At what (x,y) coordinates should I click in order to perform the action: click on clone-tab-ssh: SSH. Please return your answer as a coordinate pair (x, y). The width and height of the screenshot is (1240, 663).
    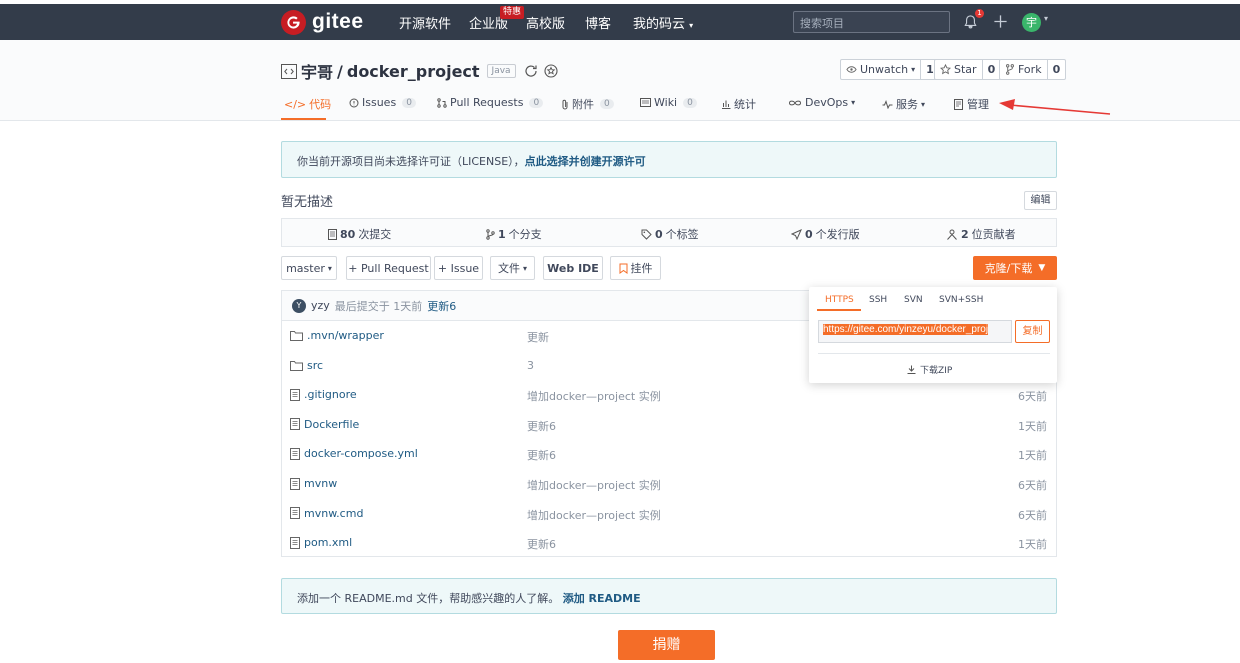
    Looking at the image, I should click on (878, 300).